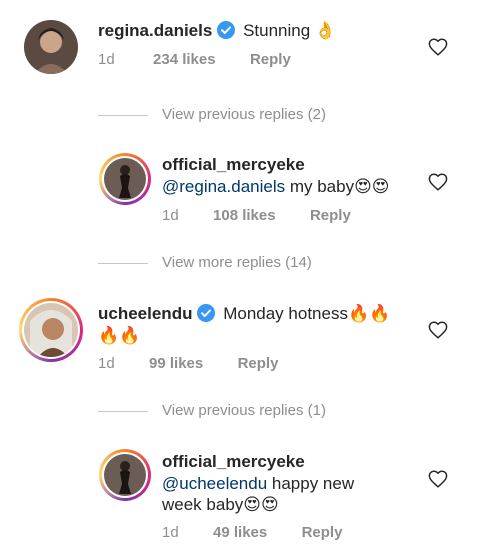 The height and width of the screenshot is (557, 480). Describe the element at coordinates (244, 115) in the screenshot. I see `view-previous-replies-button: View previous replies (2)` at that location.